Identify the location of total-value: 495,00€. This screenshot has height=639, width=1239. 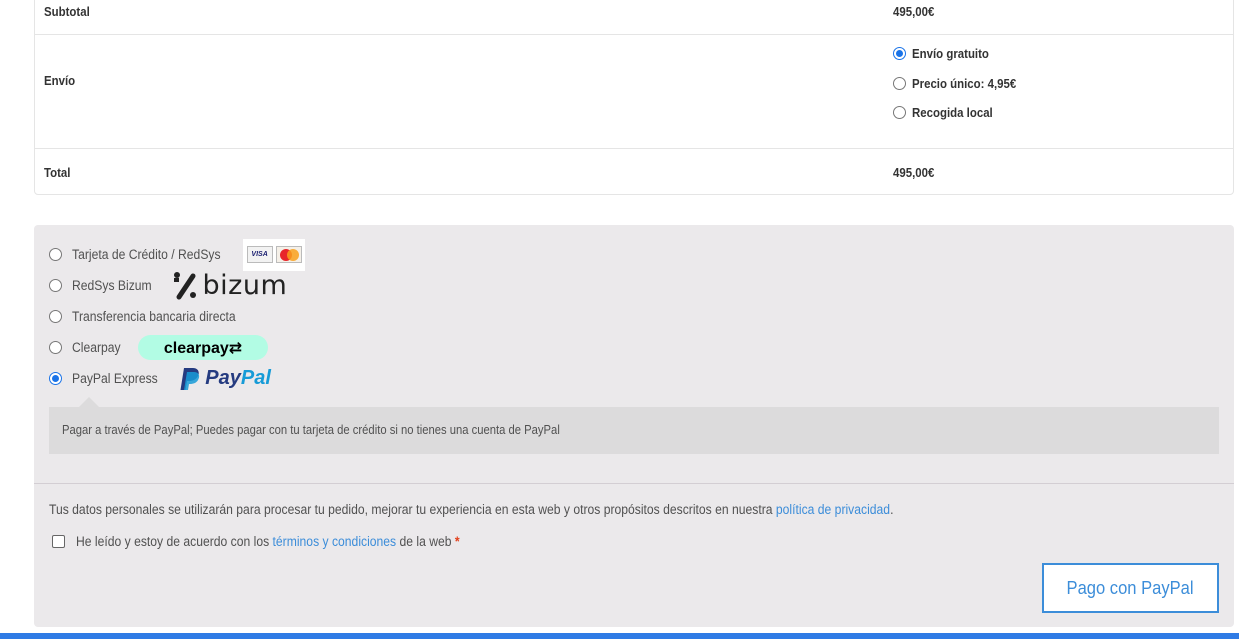
(914, 172).